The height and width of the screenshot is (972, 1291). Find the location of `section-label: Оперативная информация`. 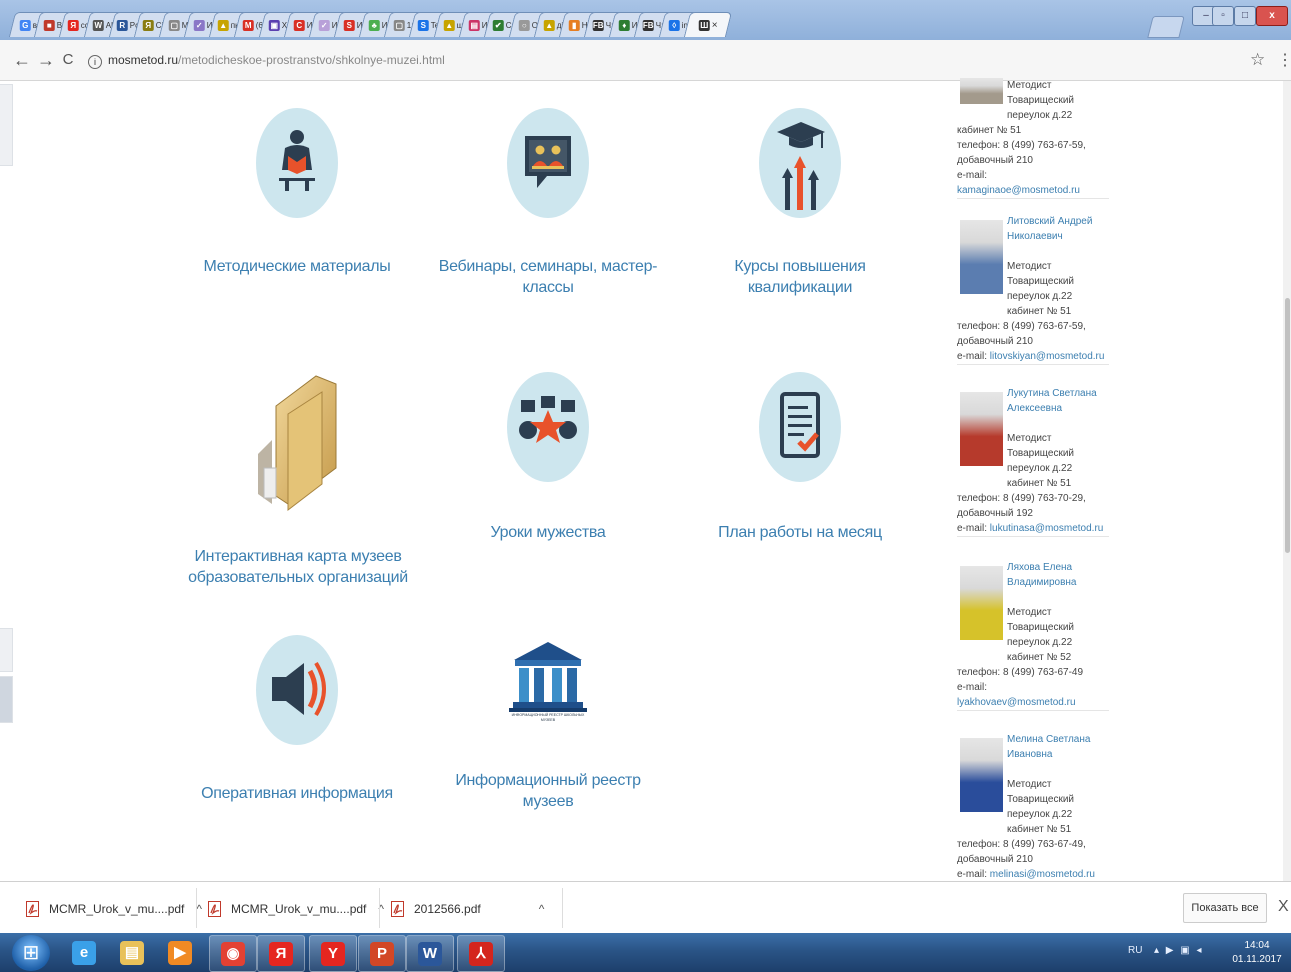

section-label: Оперативная информация is located at coordinates (297, 793).